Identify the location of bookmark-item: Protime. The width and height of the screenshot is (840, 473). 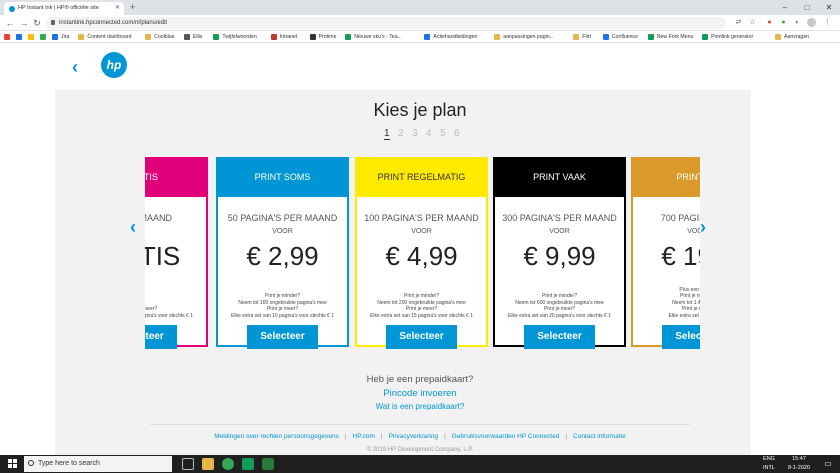
(322, 37).